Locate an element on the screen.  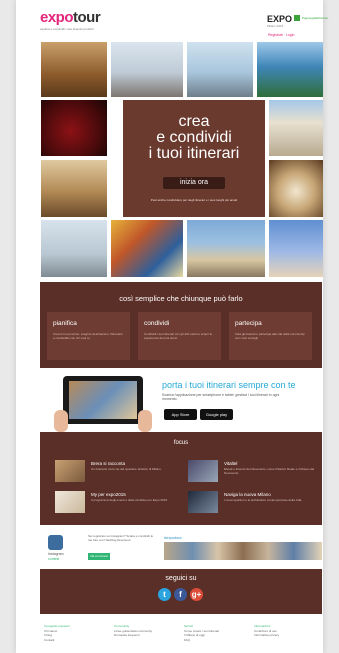
instagram-icon is located at coordinates (55, 542).